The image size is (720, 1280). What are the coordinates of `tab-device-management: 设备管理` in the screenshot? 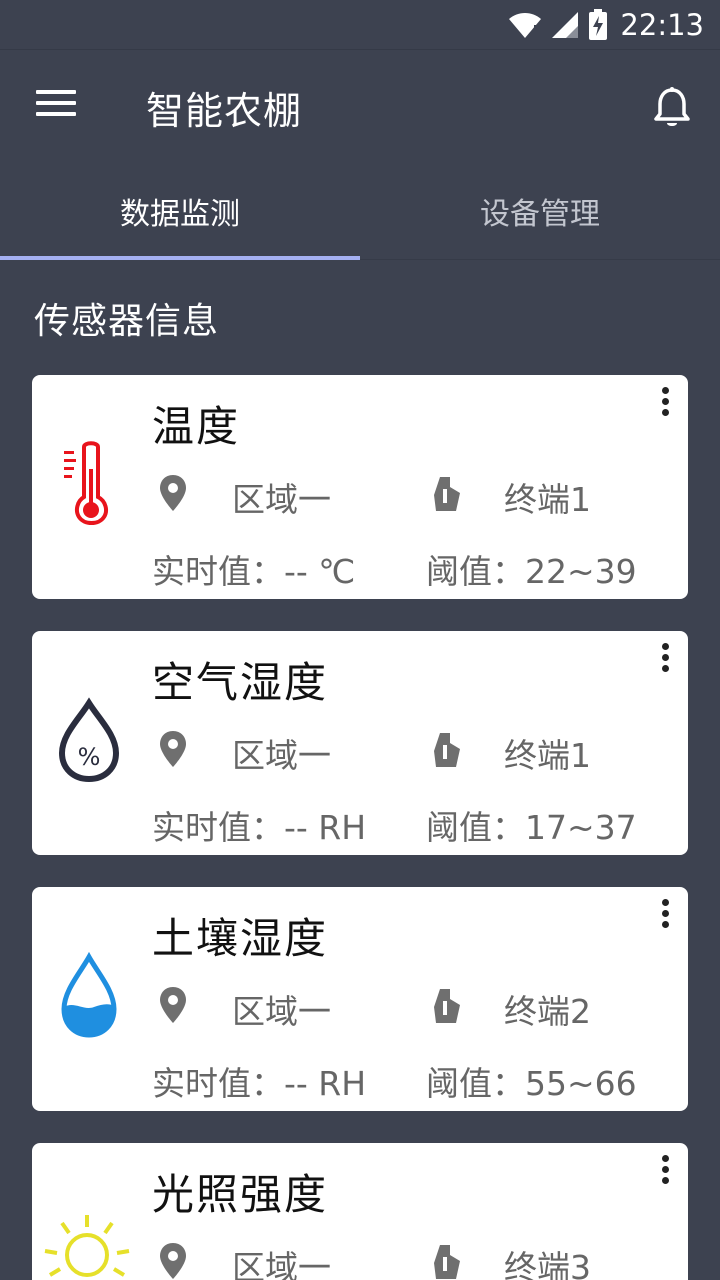 It's located at (540, 211).